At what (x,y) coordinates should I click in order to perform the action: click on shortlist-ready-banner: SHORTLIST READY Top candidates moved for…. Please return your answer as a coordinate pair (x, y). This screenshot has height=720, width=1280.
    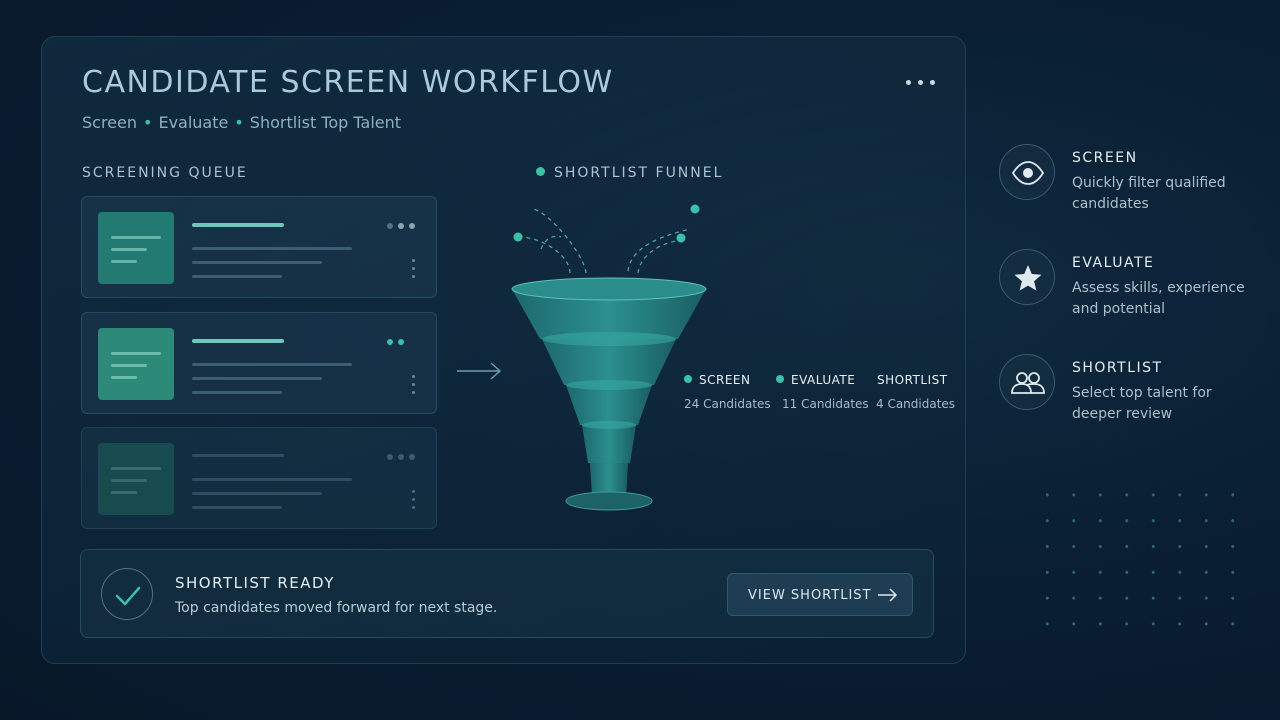
    Looking at the image, I should click on (507, 593).